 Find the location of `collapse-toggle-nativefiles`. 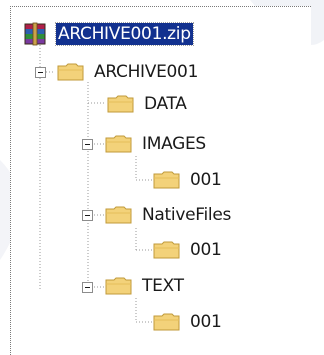

collapse-toggle-nativefiles is located at coordinates (87, 215).